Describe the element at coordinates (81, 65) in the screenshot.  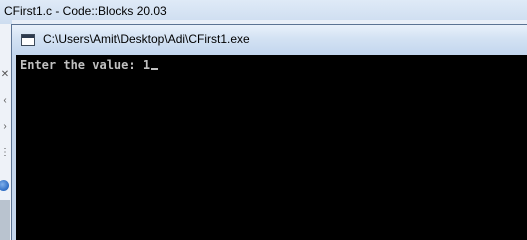
I see `console-prompt-text: Enter the value:` at that location.